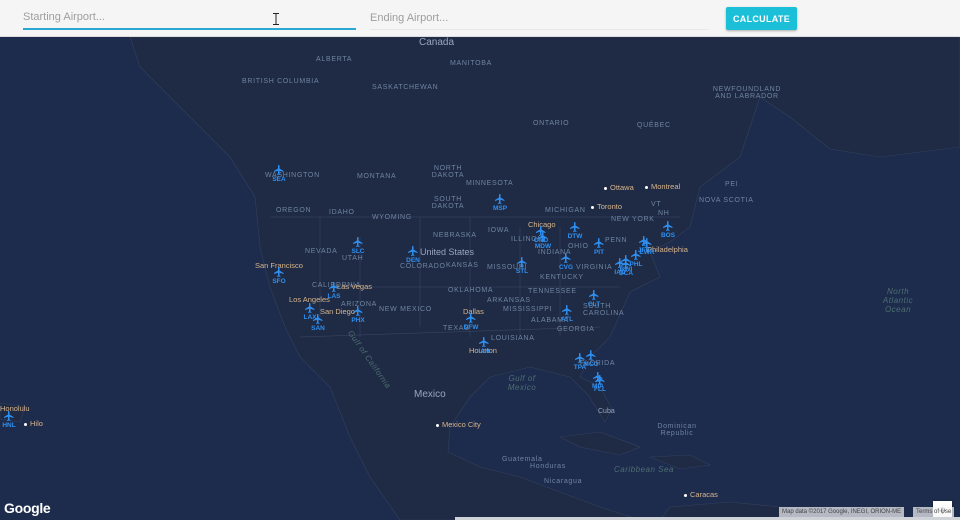 This screenshot has height=520, width=960. Describe the element at coordinates (701, 494) in the screenshot. I see `city-label: Caracas` at that location.